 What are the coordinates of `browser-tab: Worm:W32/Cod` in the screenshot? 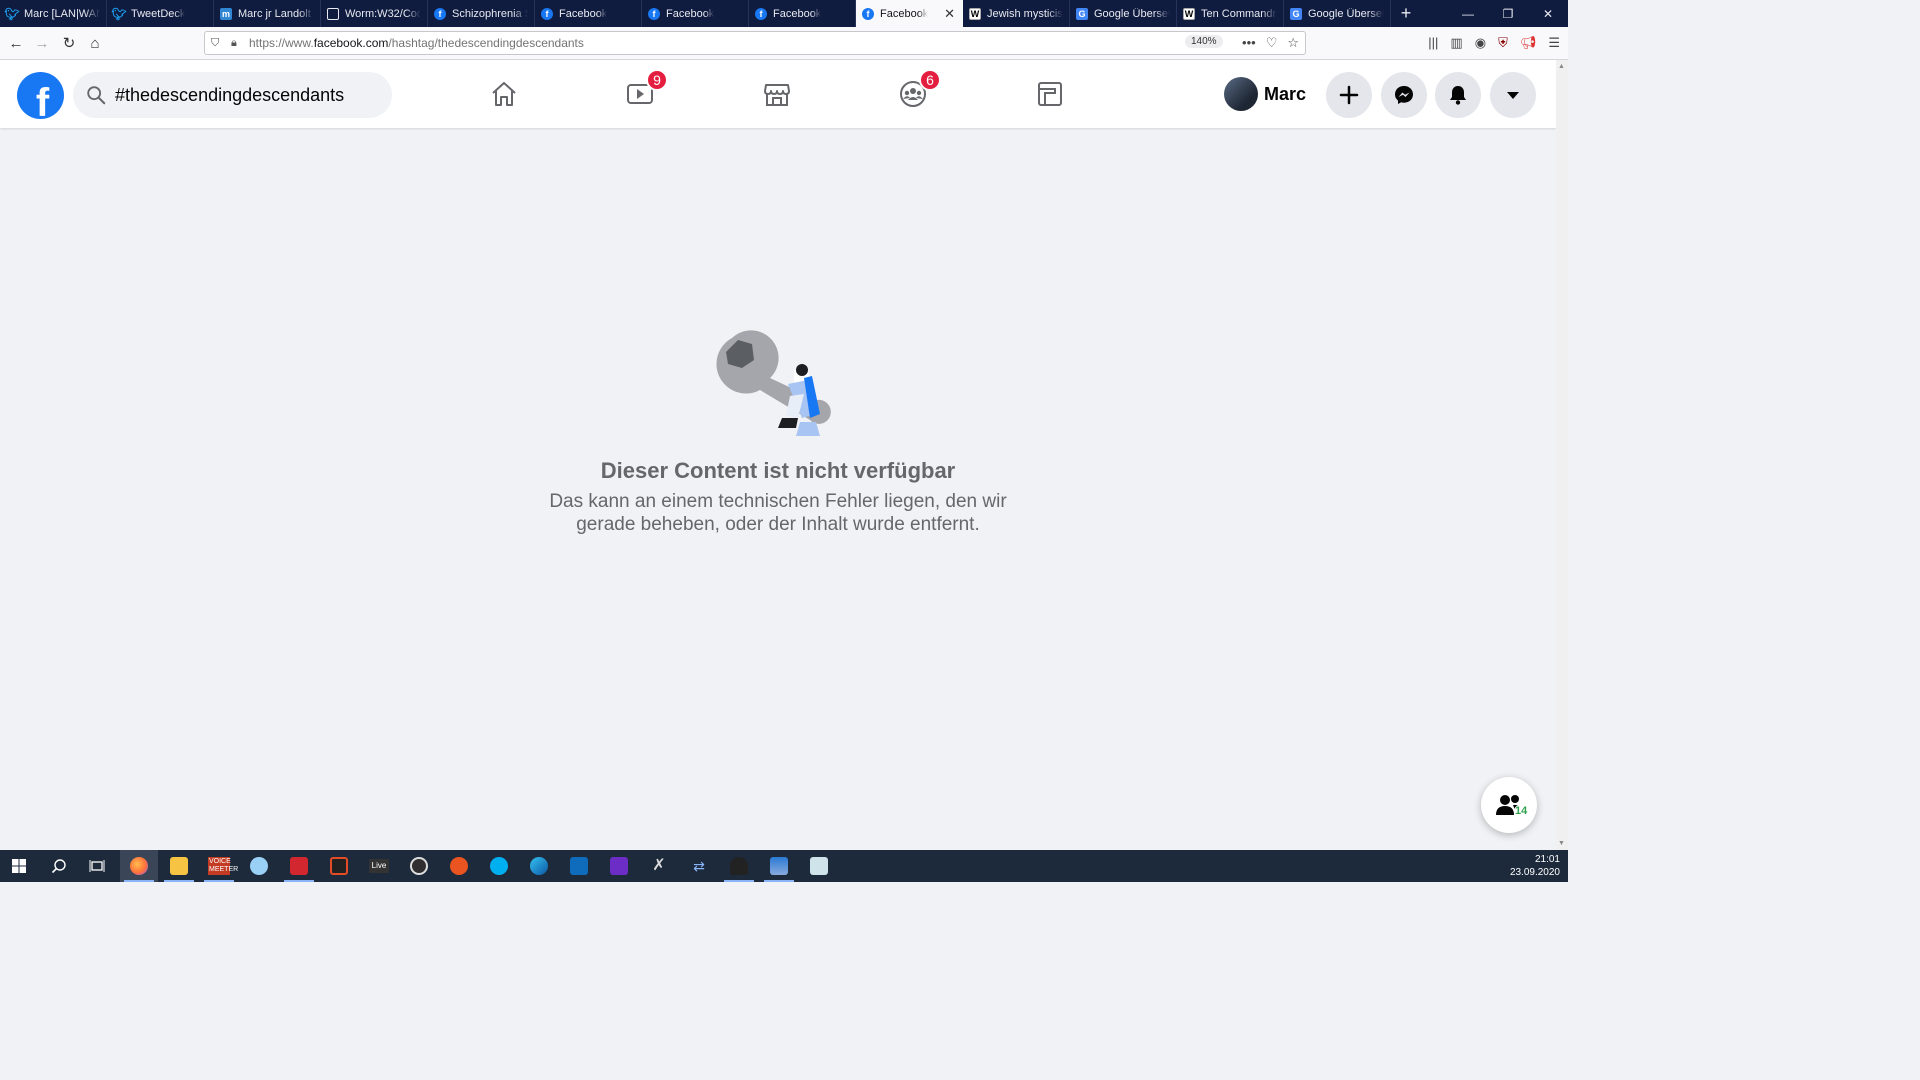 It's located at (374, 13).